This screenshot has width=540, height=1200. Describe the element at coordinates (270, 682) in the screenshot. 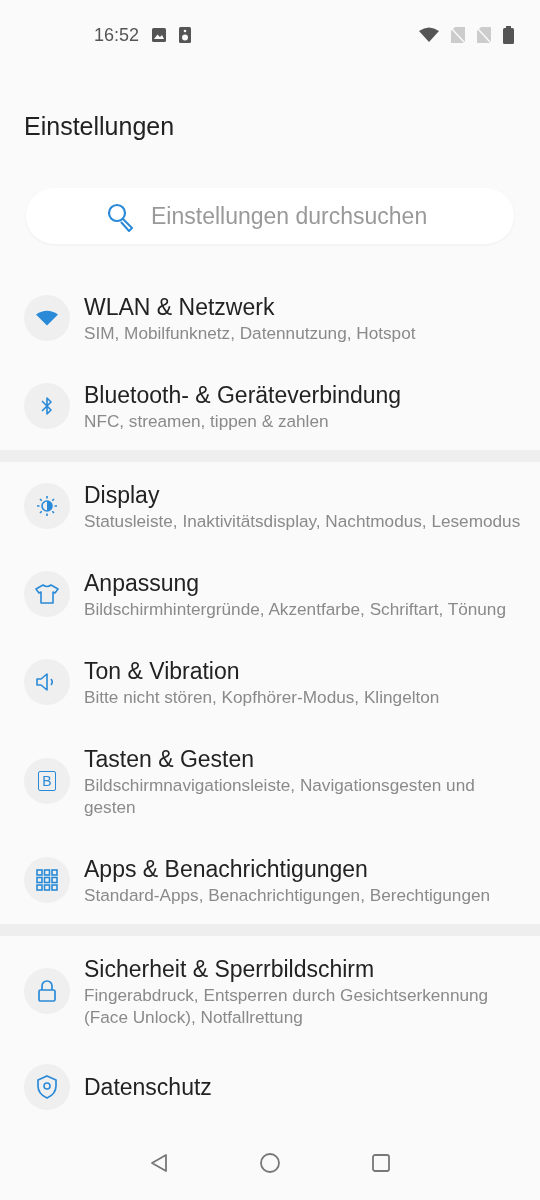

I see `settings-item: Ton & Vibration Bitte nicht stören, Kopfhörer-Modus, Klingelton` at that location.